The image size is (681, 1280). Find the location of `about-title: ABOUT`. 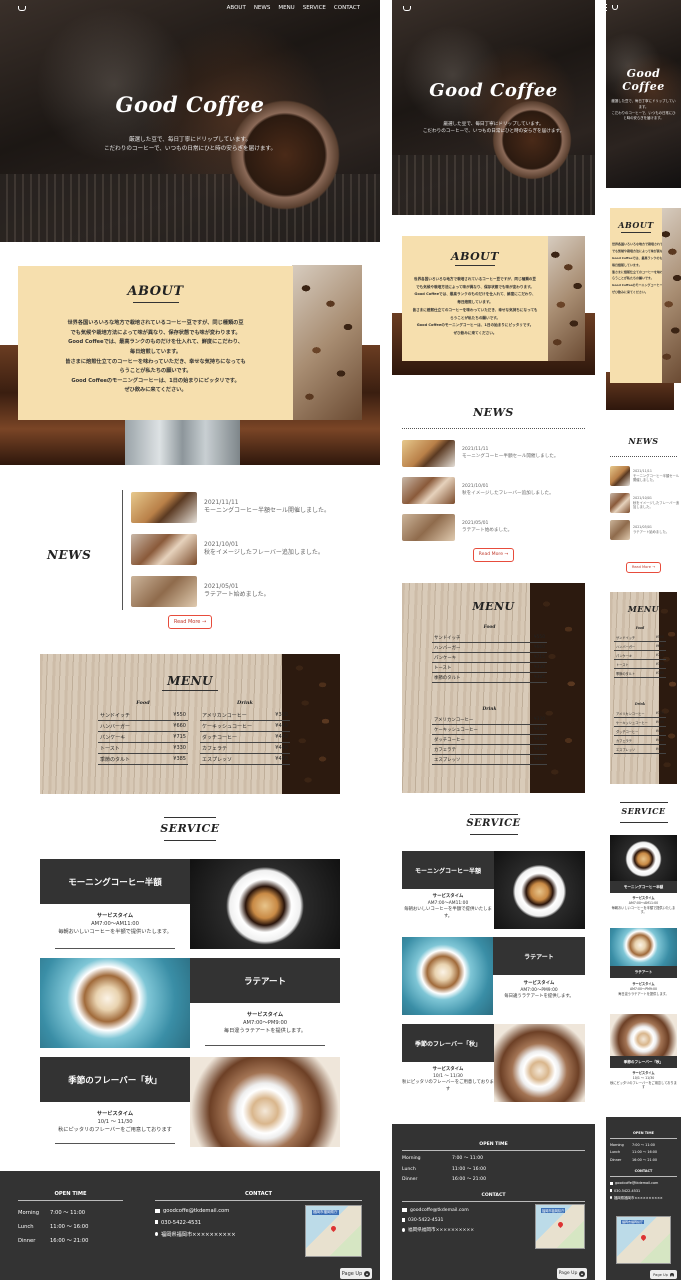

about-title: ABOUT is located at coordinates (155, 291).